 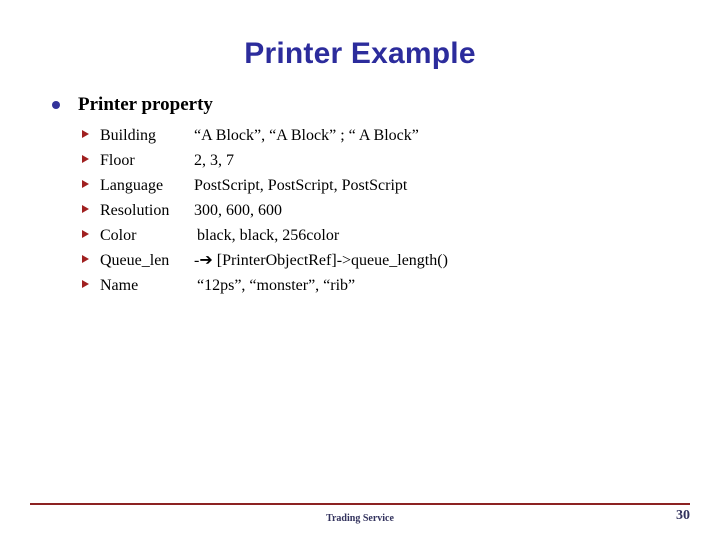 I want to click on property-label: Floor, so click(x=117, y=160).